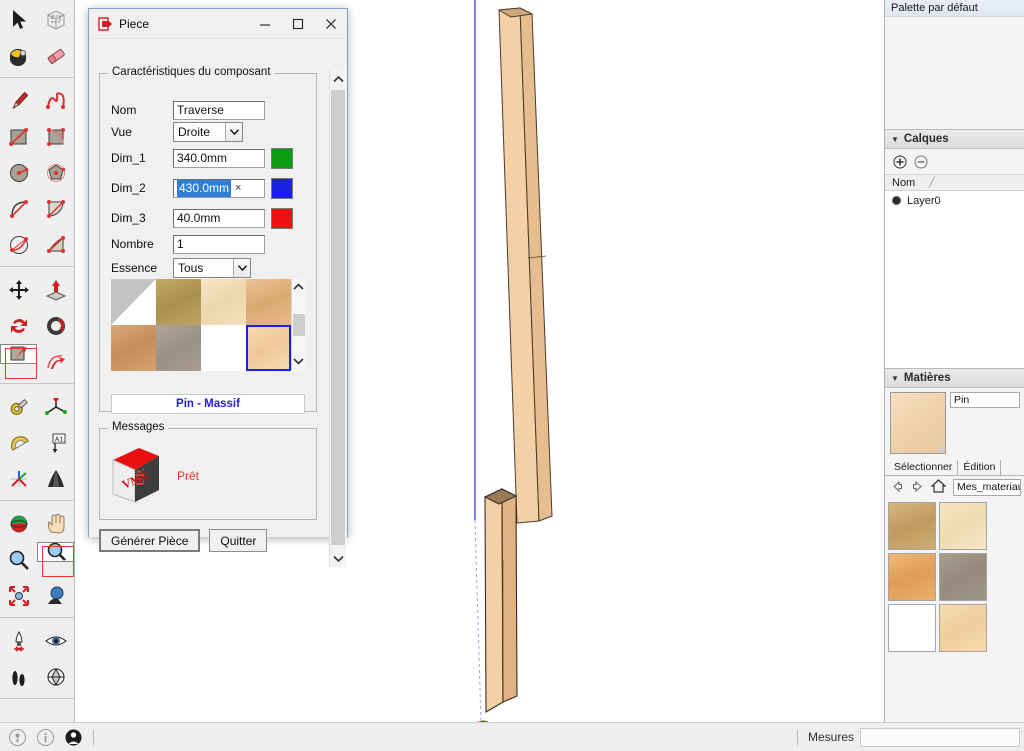  What do you see at coordinates (18, 443) in the screenshot?
I see `protractor-tool` at bounding box center [18, 443].